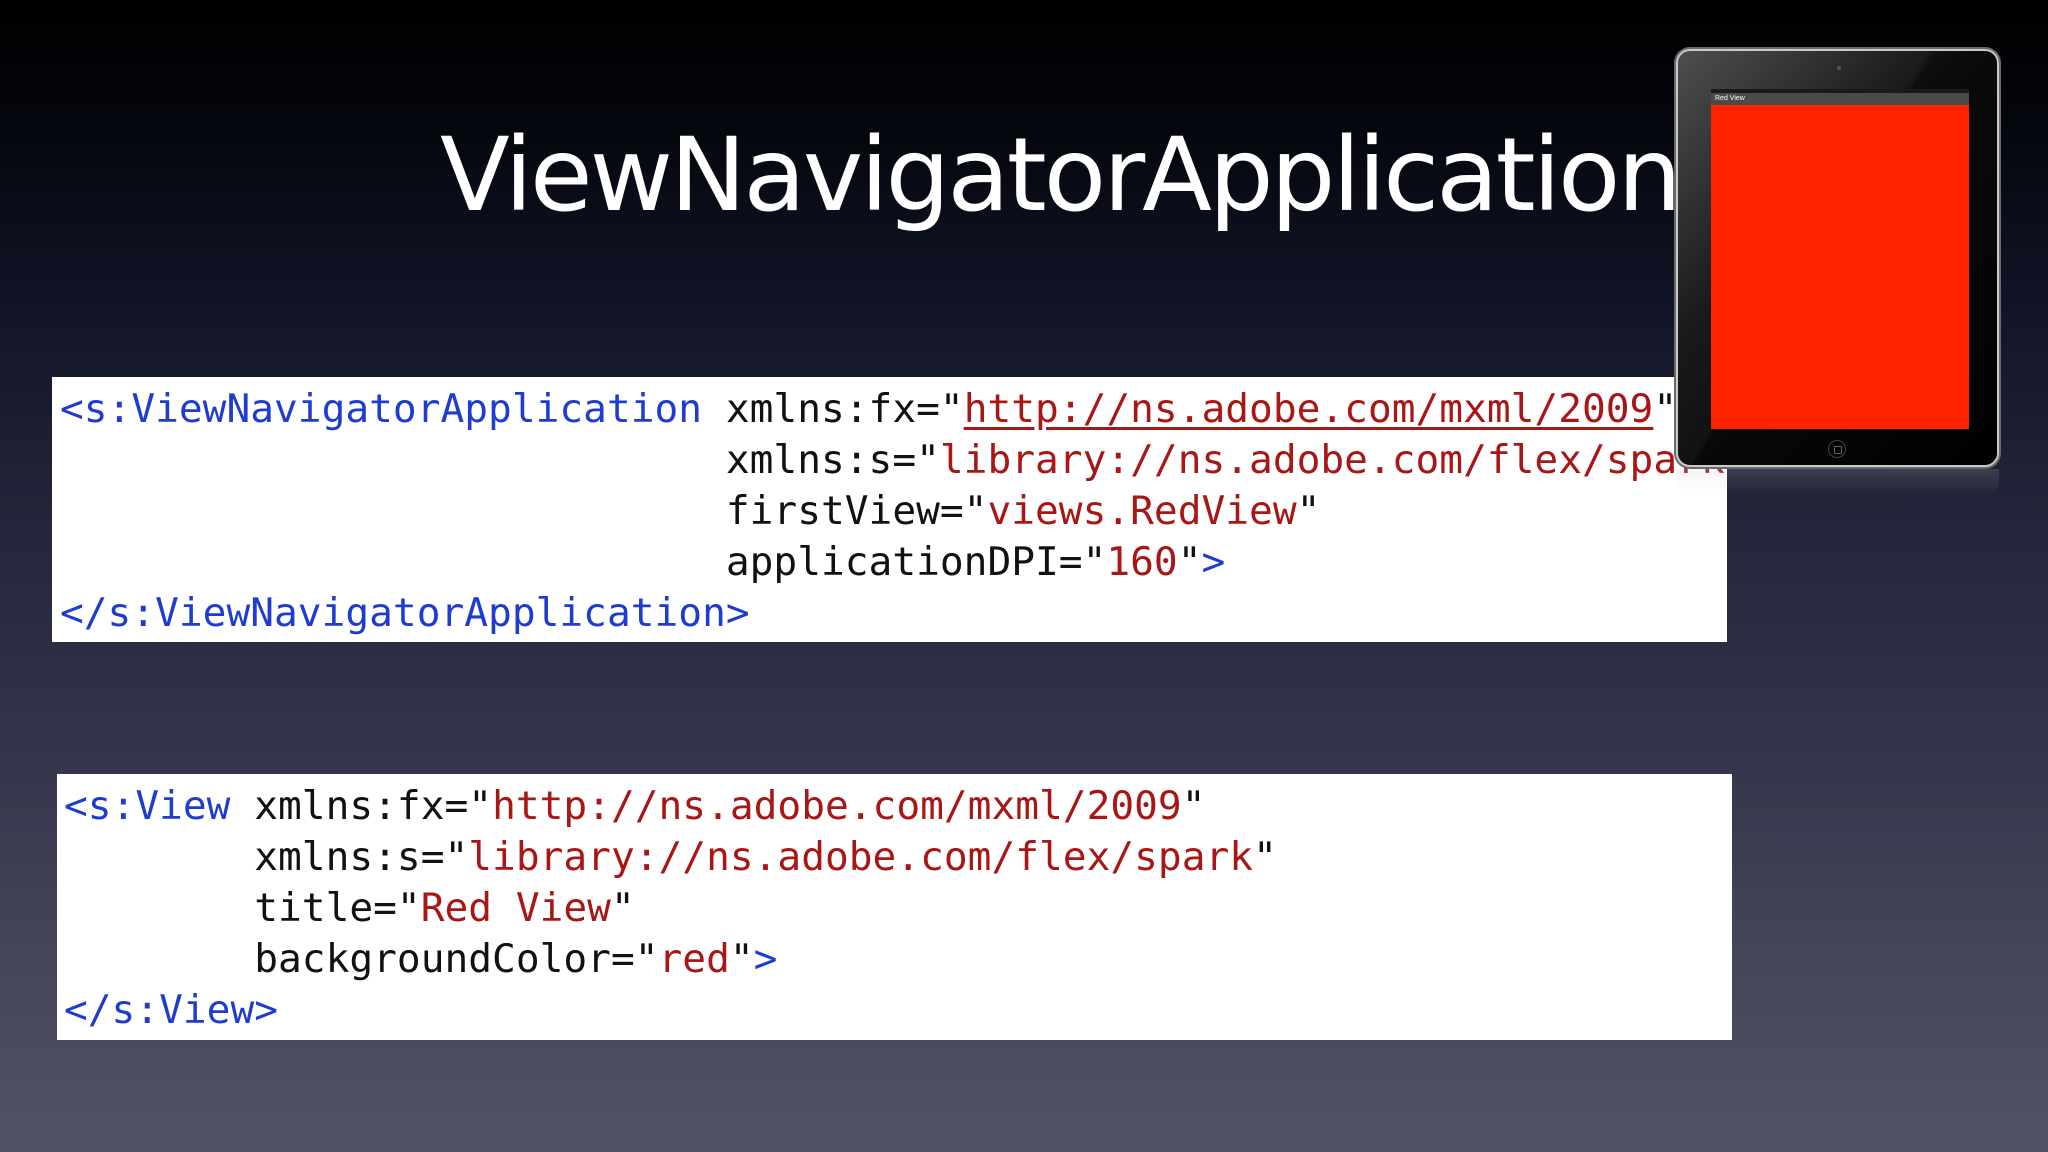 The width and height of the screenshot is (2048, 1152). Describe the element at coordinates (1840, 99) in the screenshot. I see `action-bar-title: Red View` at that location.